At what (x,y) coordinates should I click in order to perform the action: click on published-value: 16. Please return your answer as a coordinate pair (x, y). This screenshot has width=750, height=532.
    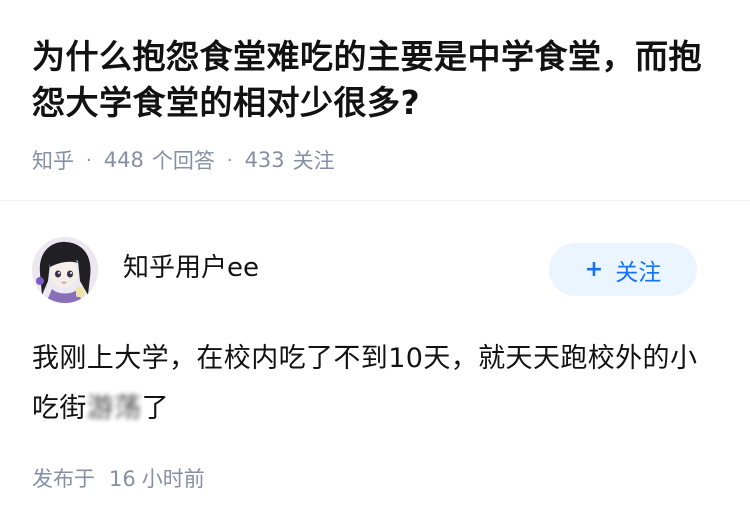
    Looking at the image, I should click on (122, 479).